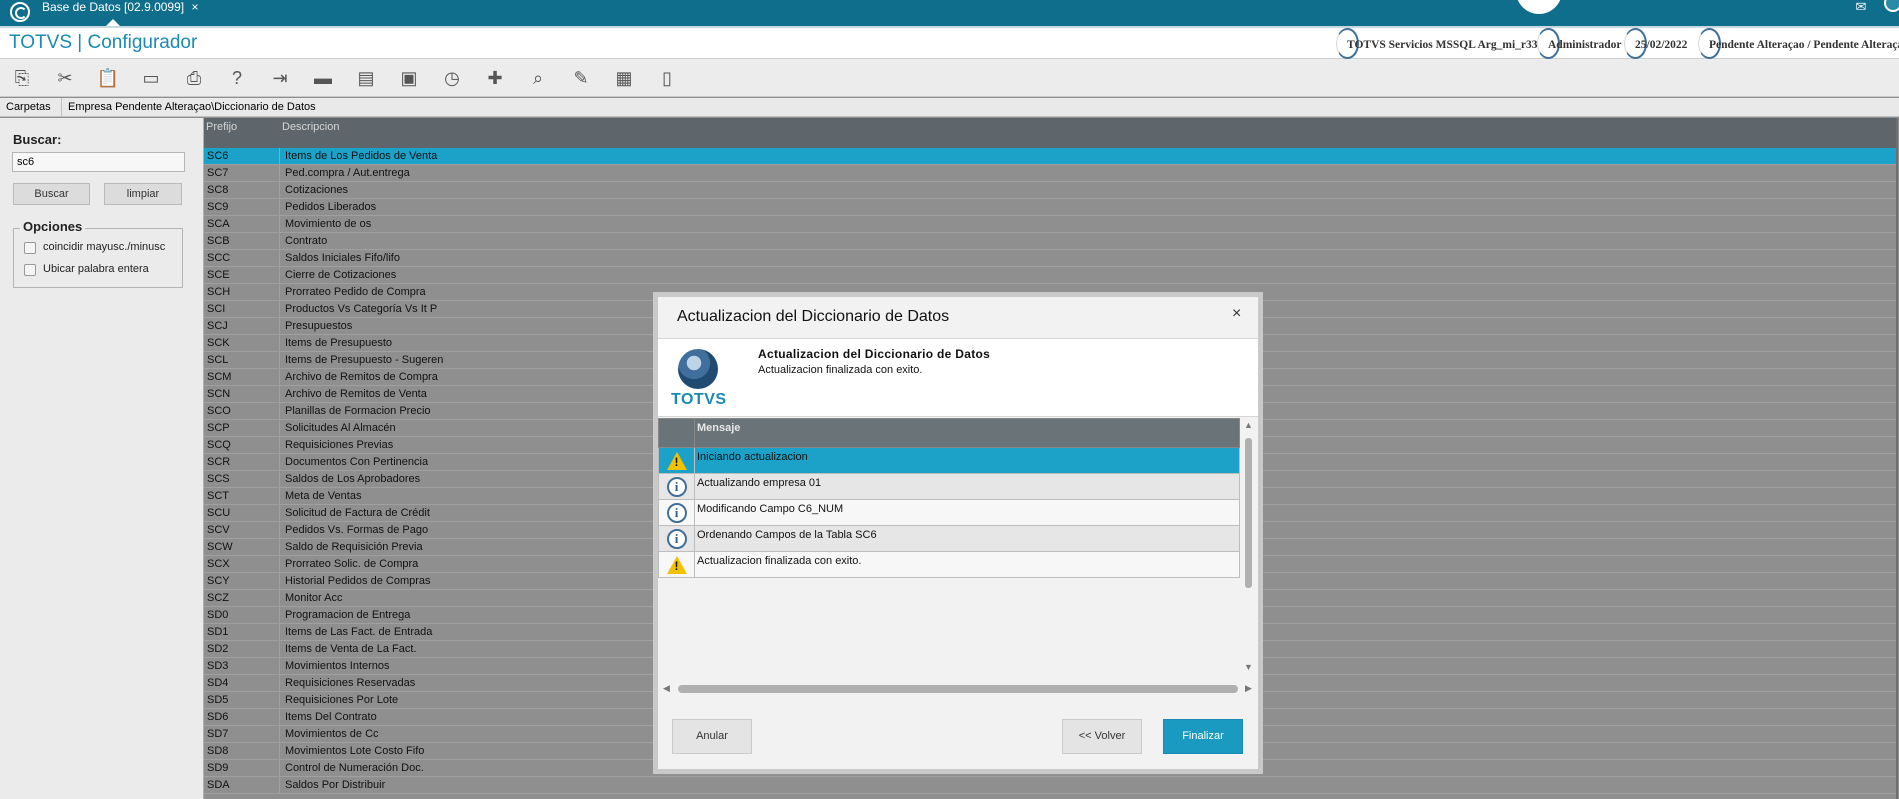  I want to click on column-message: Mensaje, so click(718, 428).